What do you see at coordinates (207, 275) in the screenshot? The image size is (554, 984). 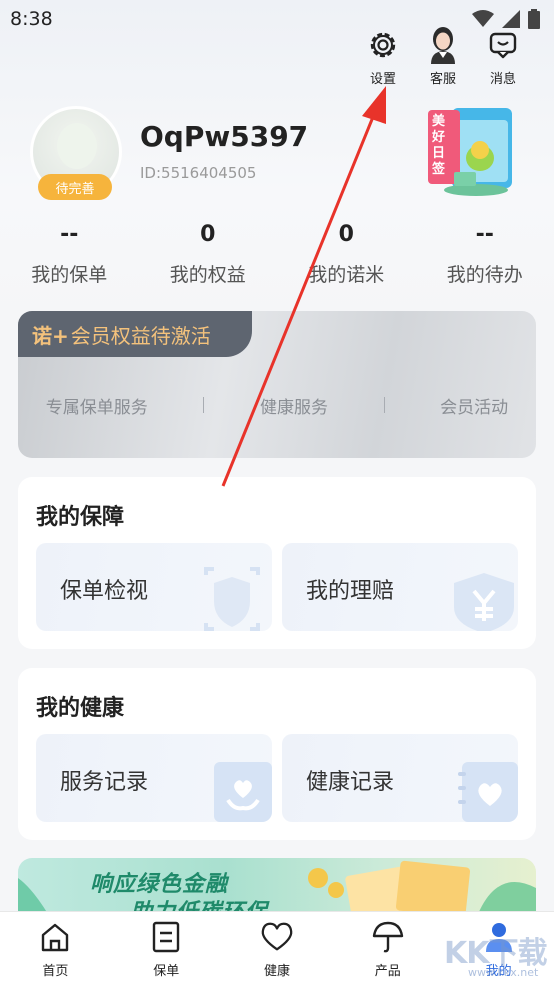 I see `stat-label: 我的权益` at bounding box center [207, 275].